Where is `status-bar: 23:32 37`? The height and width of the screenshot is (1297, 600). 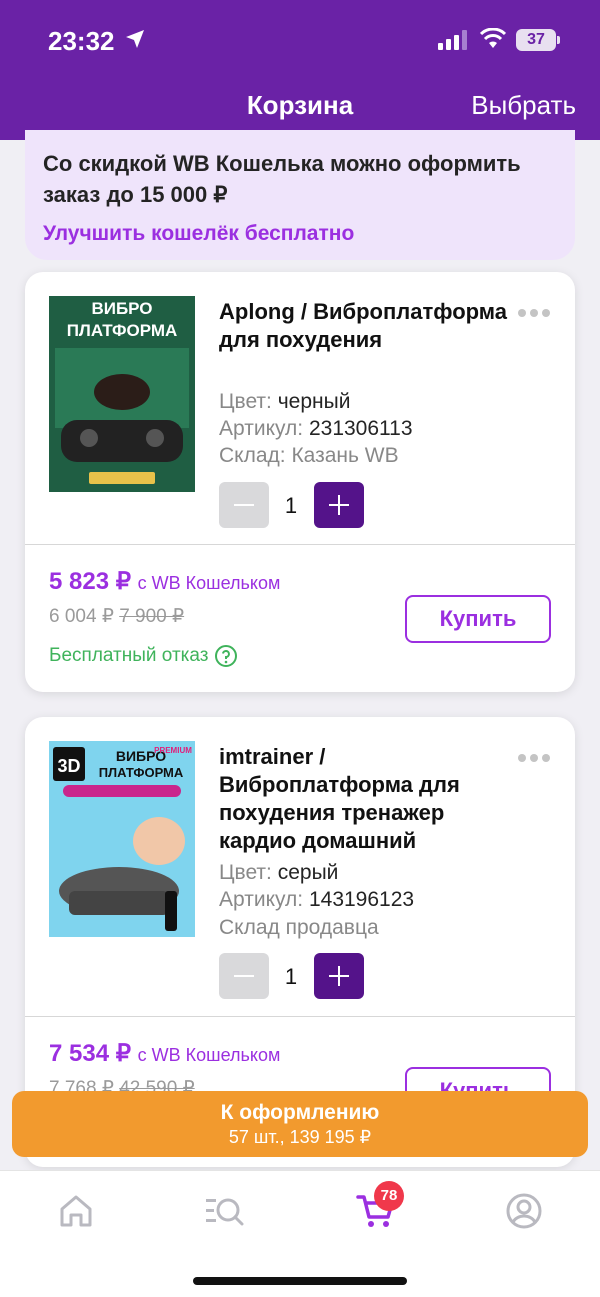 status-bar: 23:32 37 is located at coordinates (300, 40).